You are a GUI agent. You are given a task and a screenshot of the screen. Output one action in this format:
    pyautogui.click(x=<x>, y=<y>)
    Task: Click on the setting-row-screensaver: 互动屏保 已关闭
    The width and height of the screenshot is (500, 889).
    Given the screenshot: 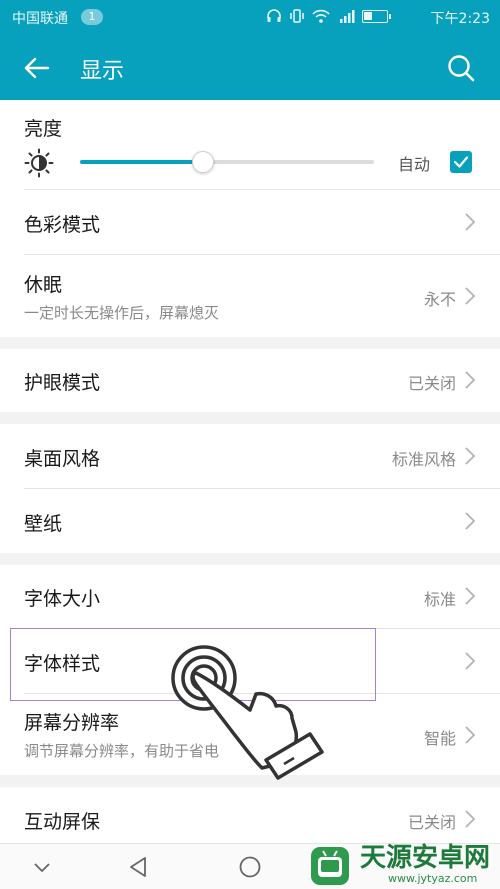 What is the action you would take?
    pyautogui.click(x=250, y=815)
    